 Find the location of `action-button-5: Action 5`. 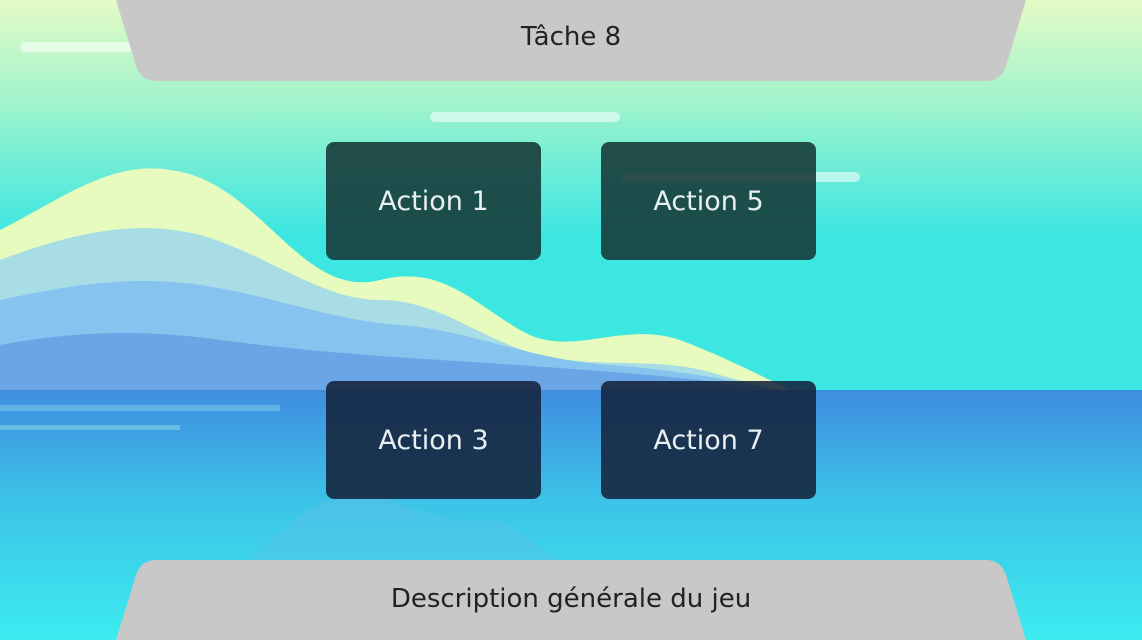

action-button-5: Action 5 is located at coordinates (708, 201).